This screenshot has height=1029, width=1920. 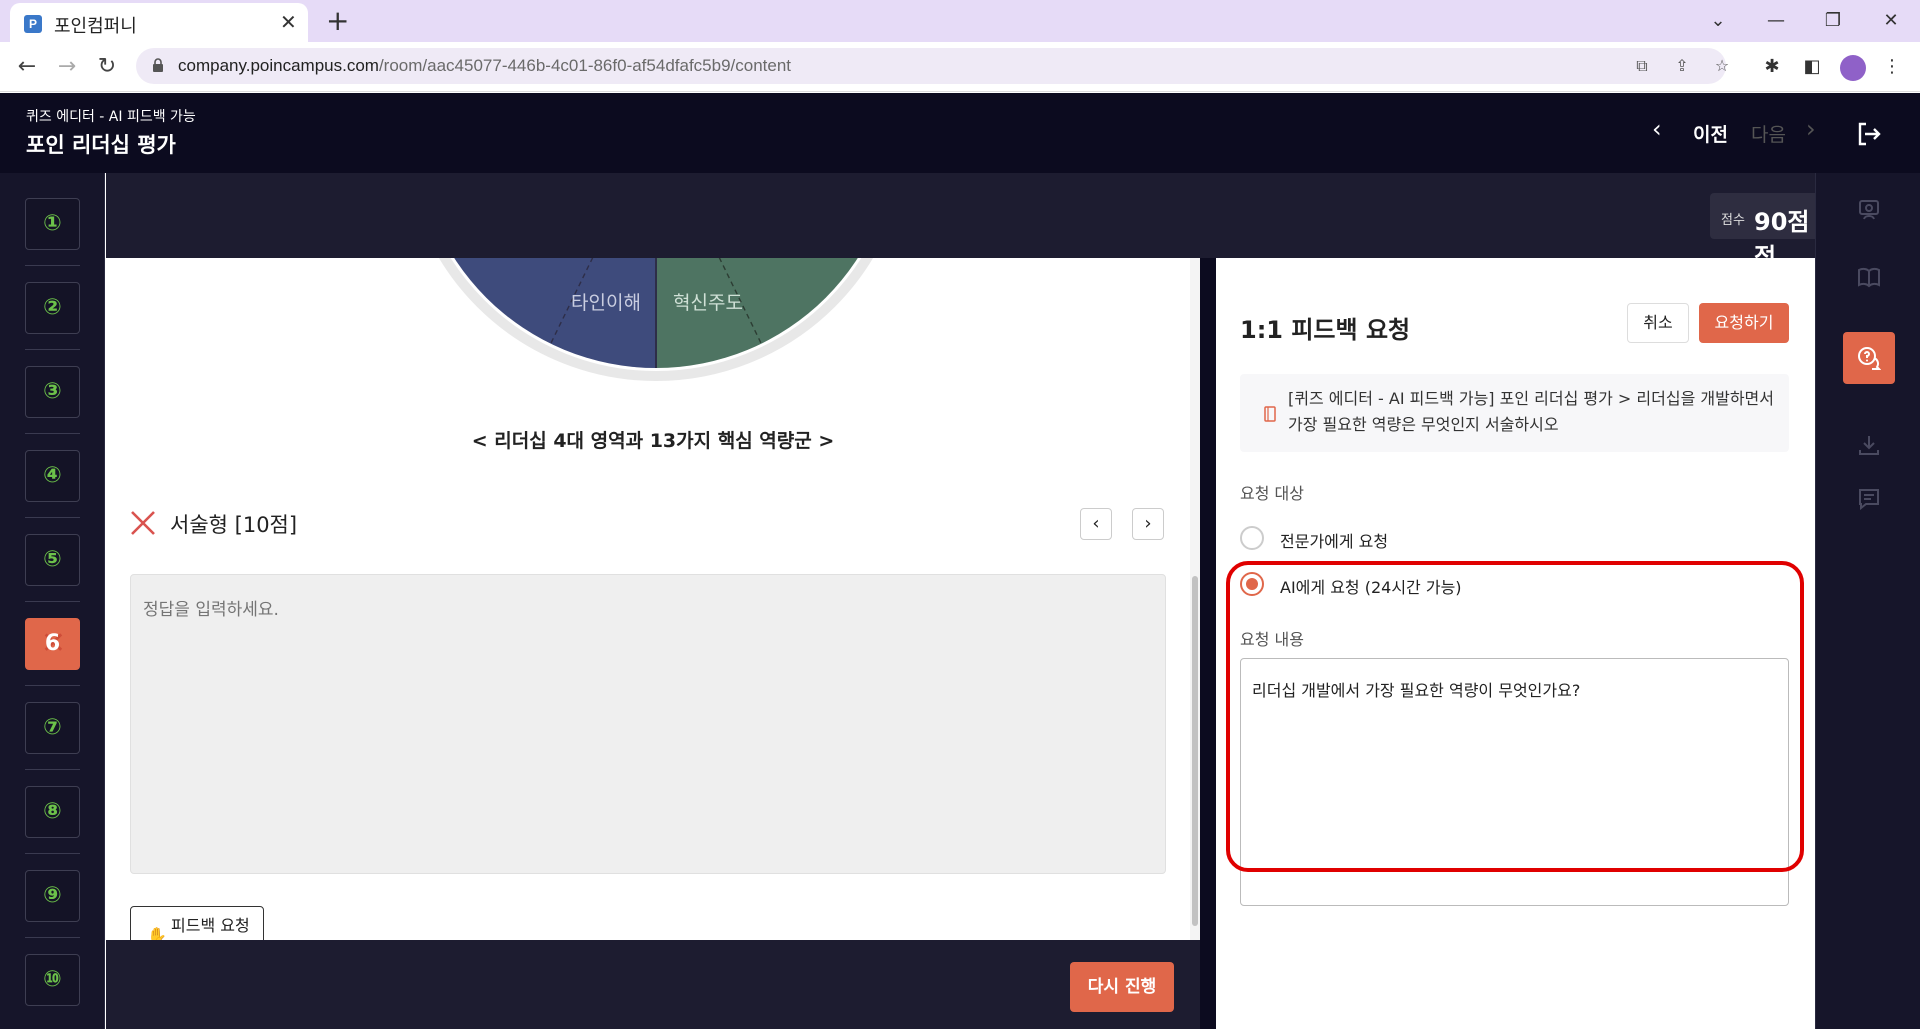 What do you see at coordinates (157, 933) in the screenshot?
I see `raised-hand-icon: ✋` at bounding box center [157, 933].